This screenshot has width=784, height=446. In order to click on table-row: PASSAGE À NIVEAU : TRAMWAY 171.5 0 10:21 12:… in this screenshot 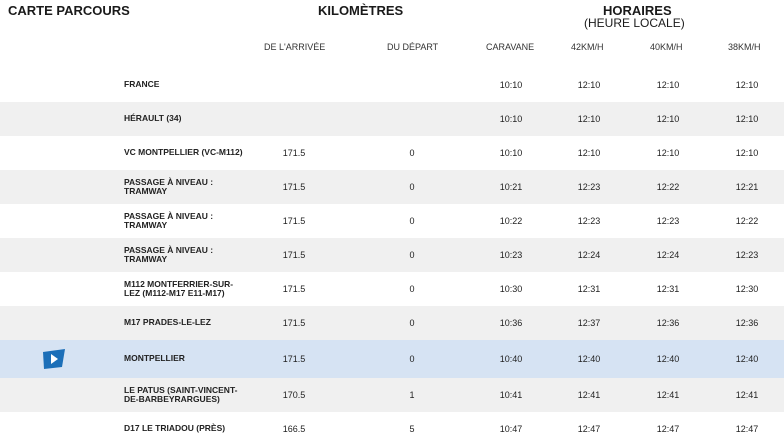, I will do `click(392, 187)`.